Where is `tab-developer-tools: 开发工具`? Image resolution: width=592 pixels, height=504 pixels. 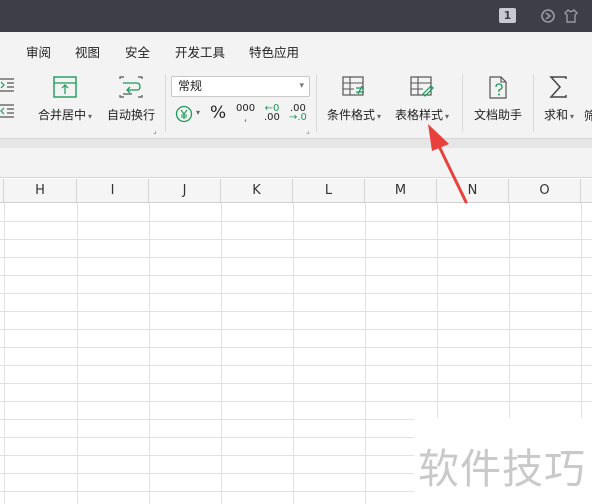 tab-developer-tools: 开发工具 is located at coordinates (200, 51).